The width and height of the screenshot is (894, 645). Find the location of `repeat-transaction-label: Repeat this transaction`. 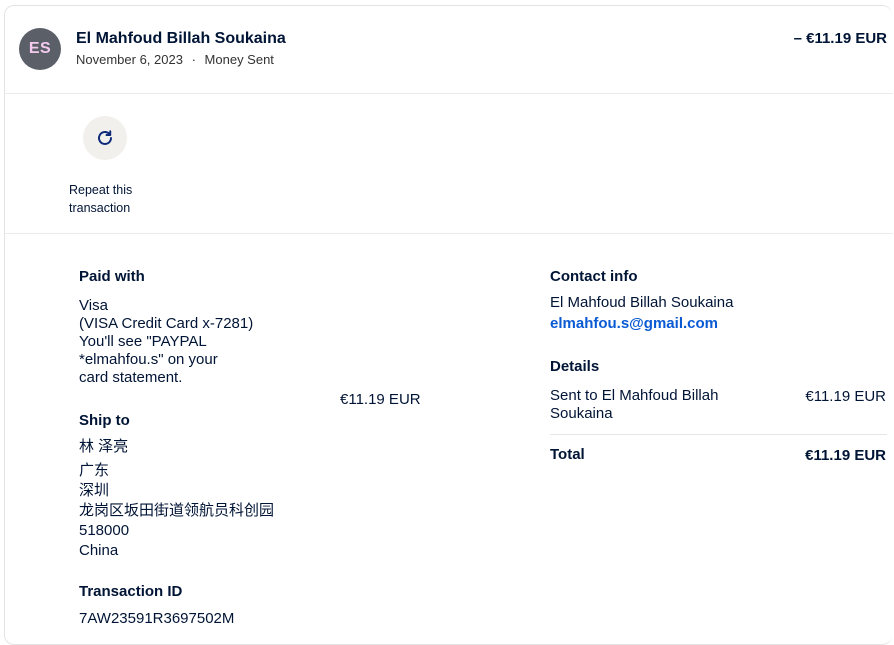

repeat-transaction-label: Repeat this transaction is located at coordinates (109, 199).